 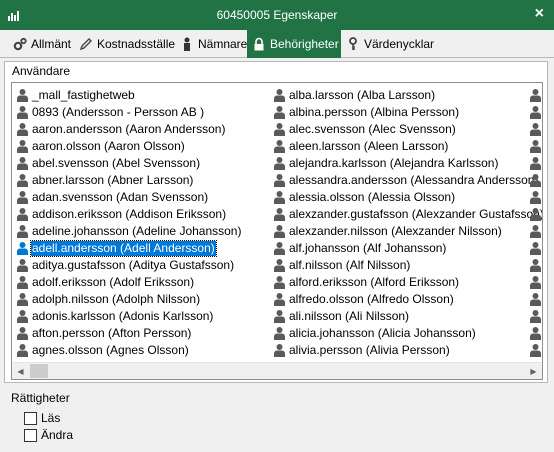 I want to click on user-list-item: alejandra.karlsson (Alejandra Karlsson), so click(x=408, y=163).